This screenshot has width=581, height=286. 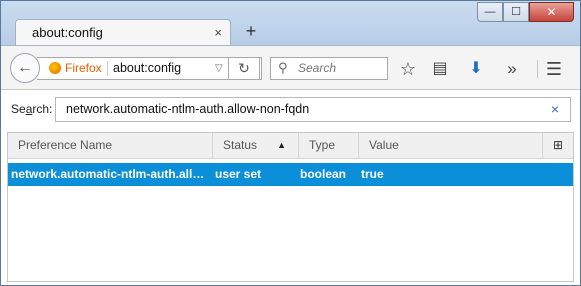 I want to click on filter-label: Search:, so click(x=31, y=109).